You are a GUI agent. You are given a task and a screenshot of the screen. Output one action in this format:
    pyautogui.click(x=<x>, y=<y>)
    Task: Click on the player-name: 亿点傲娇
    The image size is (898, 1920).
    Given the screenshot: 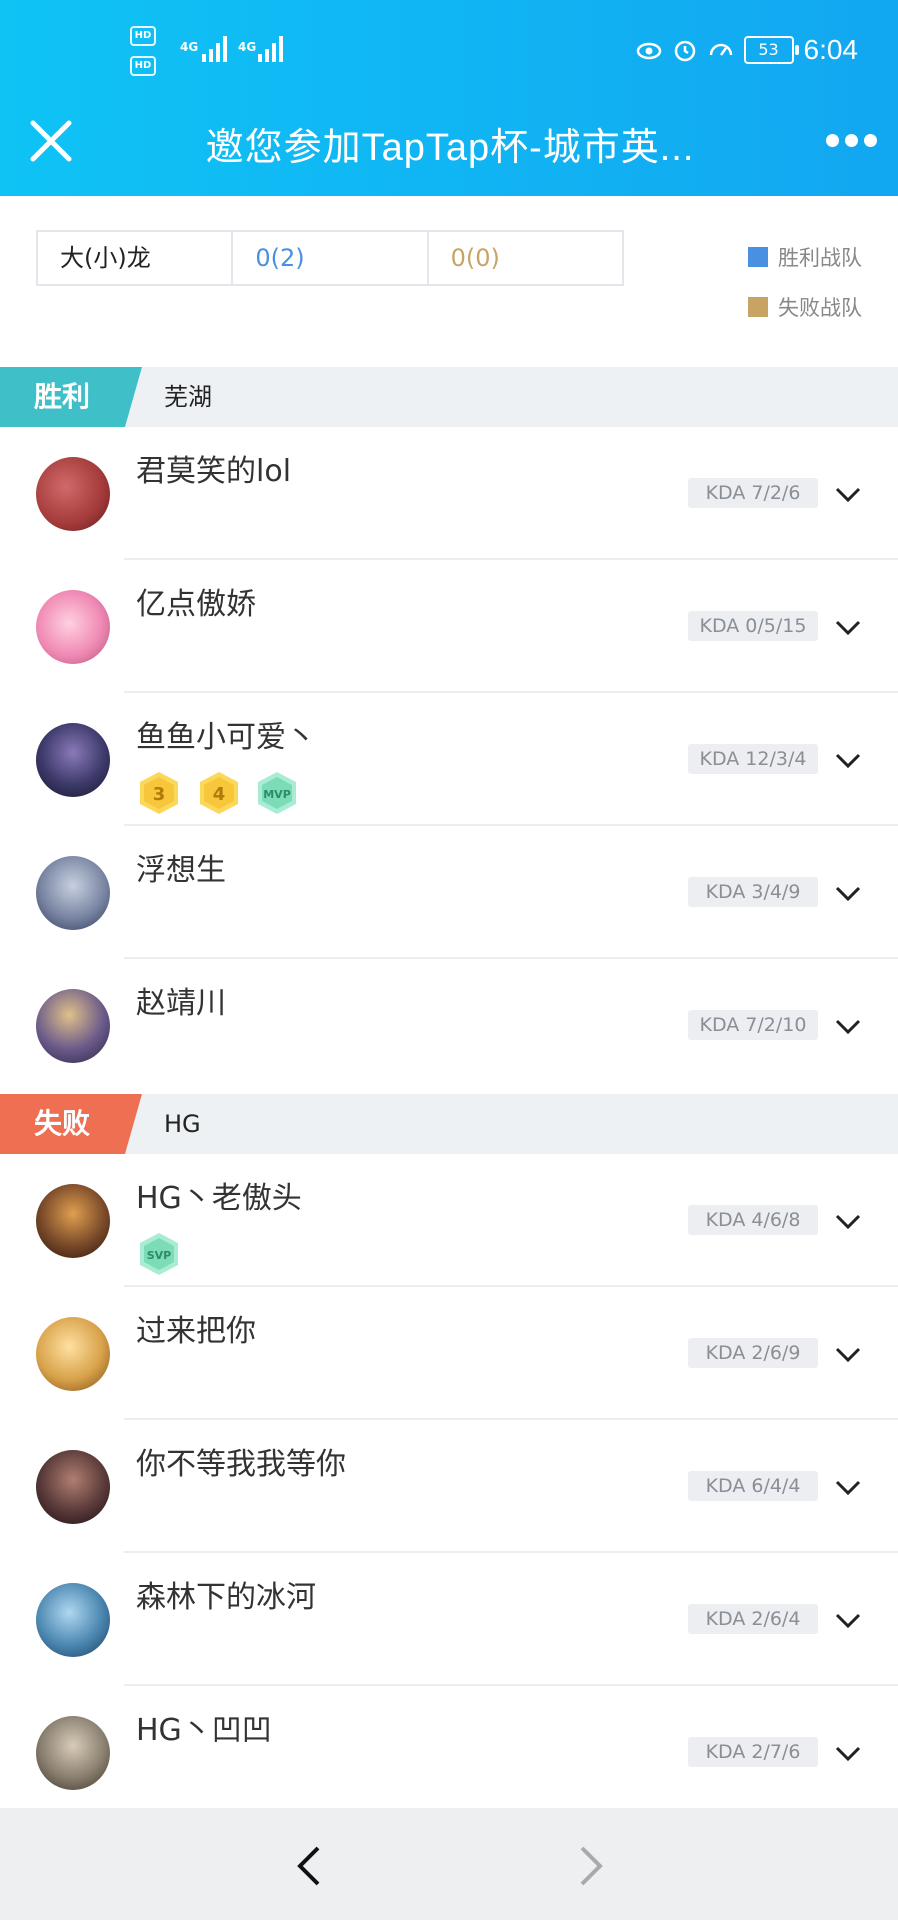 What is the action you would take?
    pyautogui.click(x=196, y=604)
    